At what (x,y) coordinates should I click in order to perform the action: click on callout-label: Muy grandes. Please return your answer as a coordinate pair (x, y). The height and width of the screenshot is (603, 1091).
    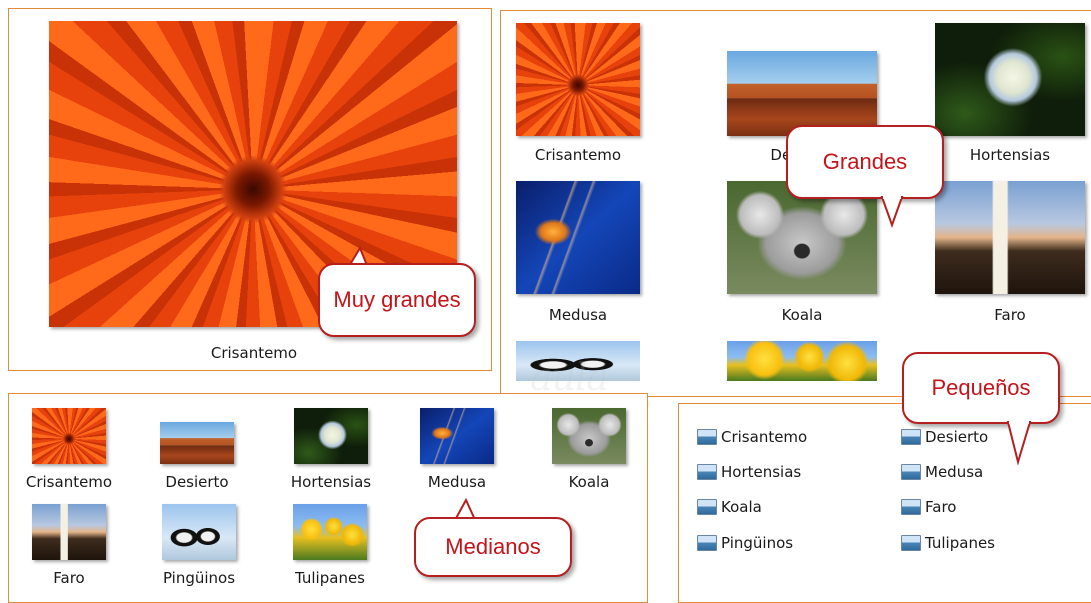
    Looking at the image, I should click on (397, 299).